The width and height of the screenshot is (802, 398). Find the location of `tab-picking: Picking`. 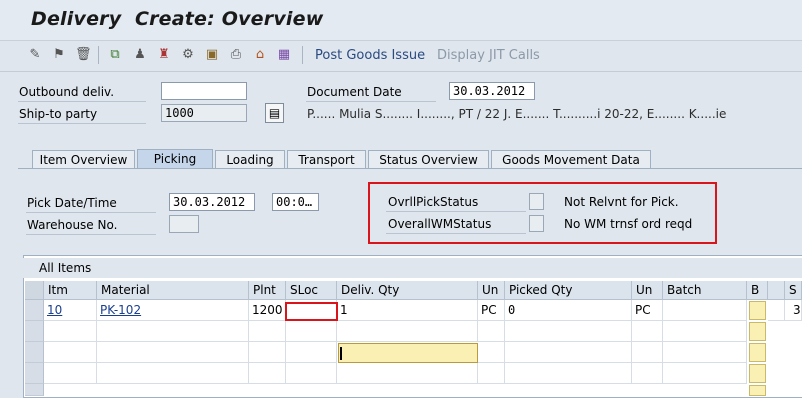

tab-picking: Picking is located at coordinates (175, 159).